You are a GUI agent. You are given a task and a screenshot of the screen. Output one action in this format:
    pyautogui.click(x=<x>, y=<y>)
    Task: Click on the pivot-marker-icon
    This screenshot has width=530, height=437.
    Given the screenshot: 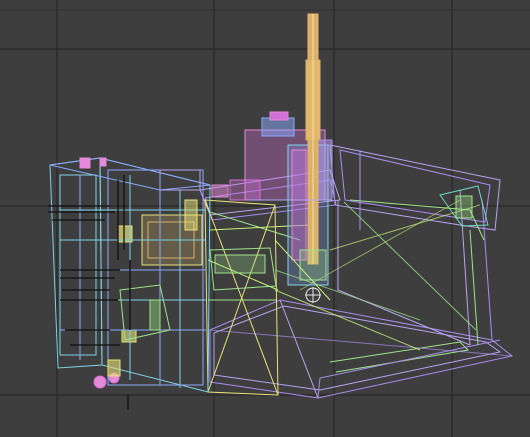 What is the action you would take?
    pyautogui.click(x=313, y=295)
    